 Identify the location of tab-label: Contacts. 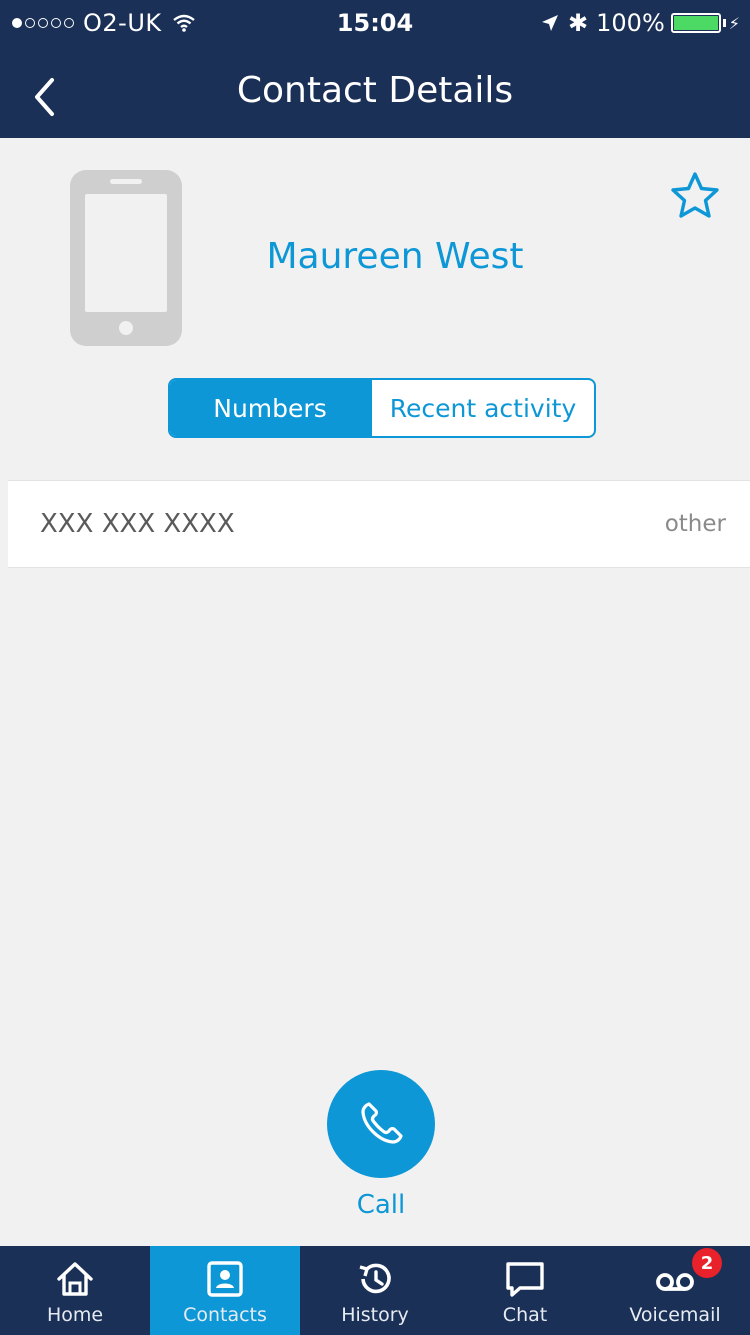
(225, 1315).